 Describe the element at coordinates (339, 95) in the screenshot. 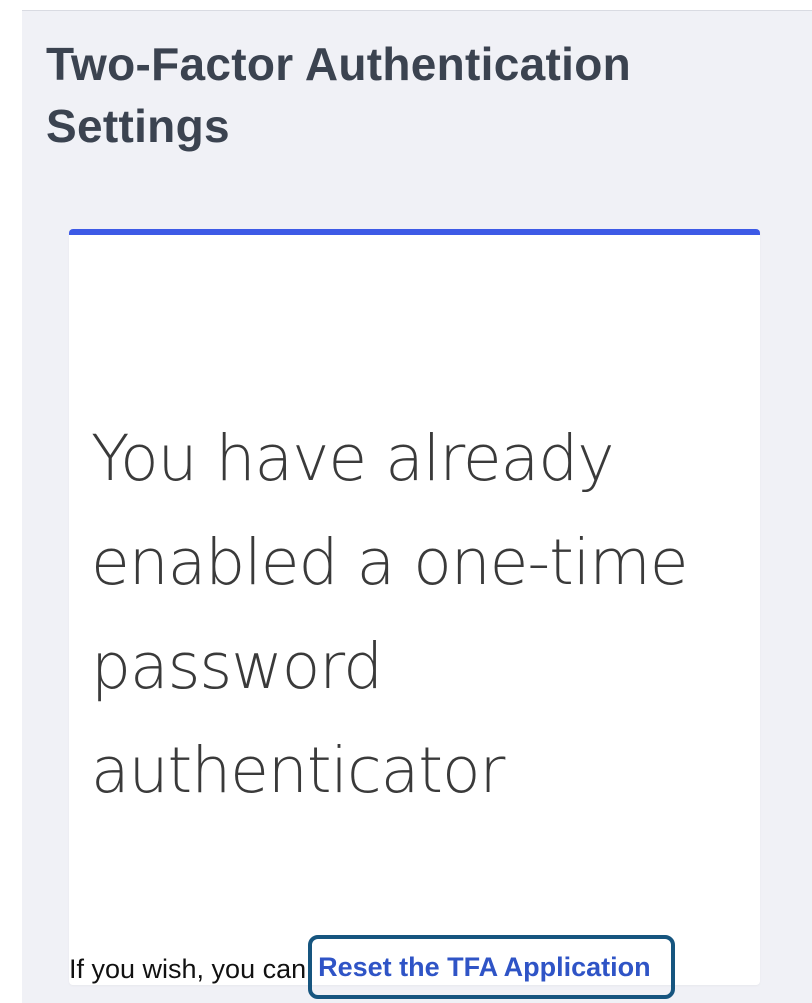

I see `page-title: Two-Factor Authentication Settings` at that location.